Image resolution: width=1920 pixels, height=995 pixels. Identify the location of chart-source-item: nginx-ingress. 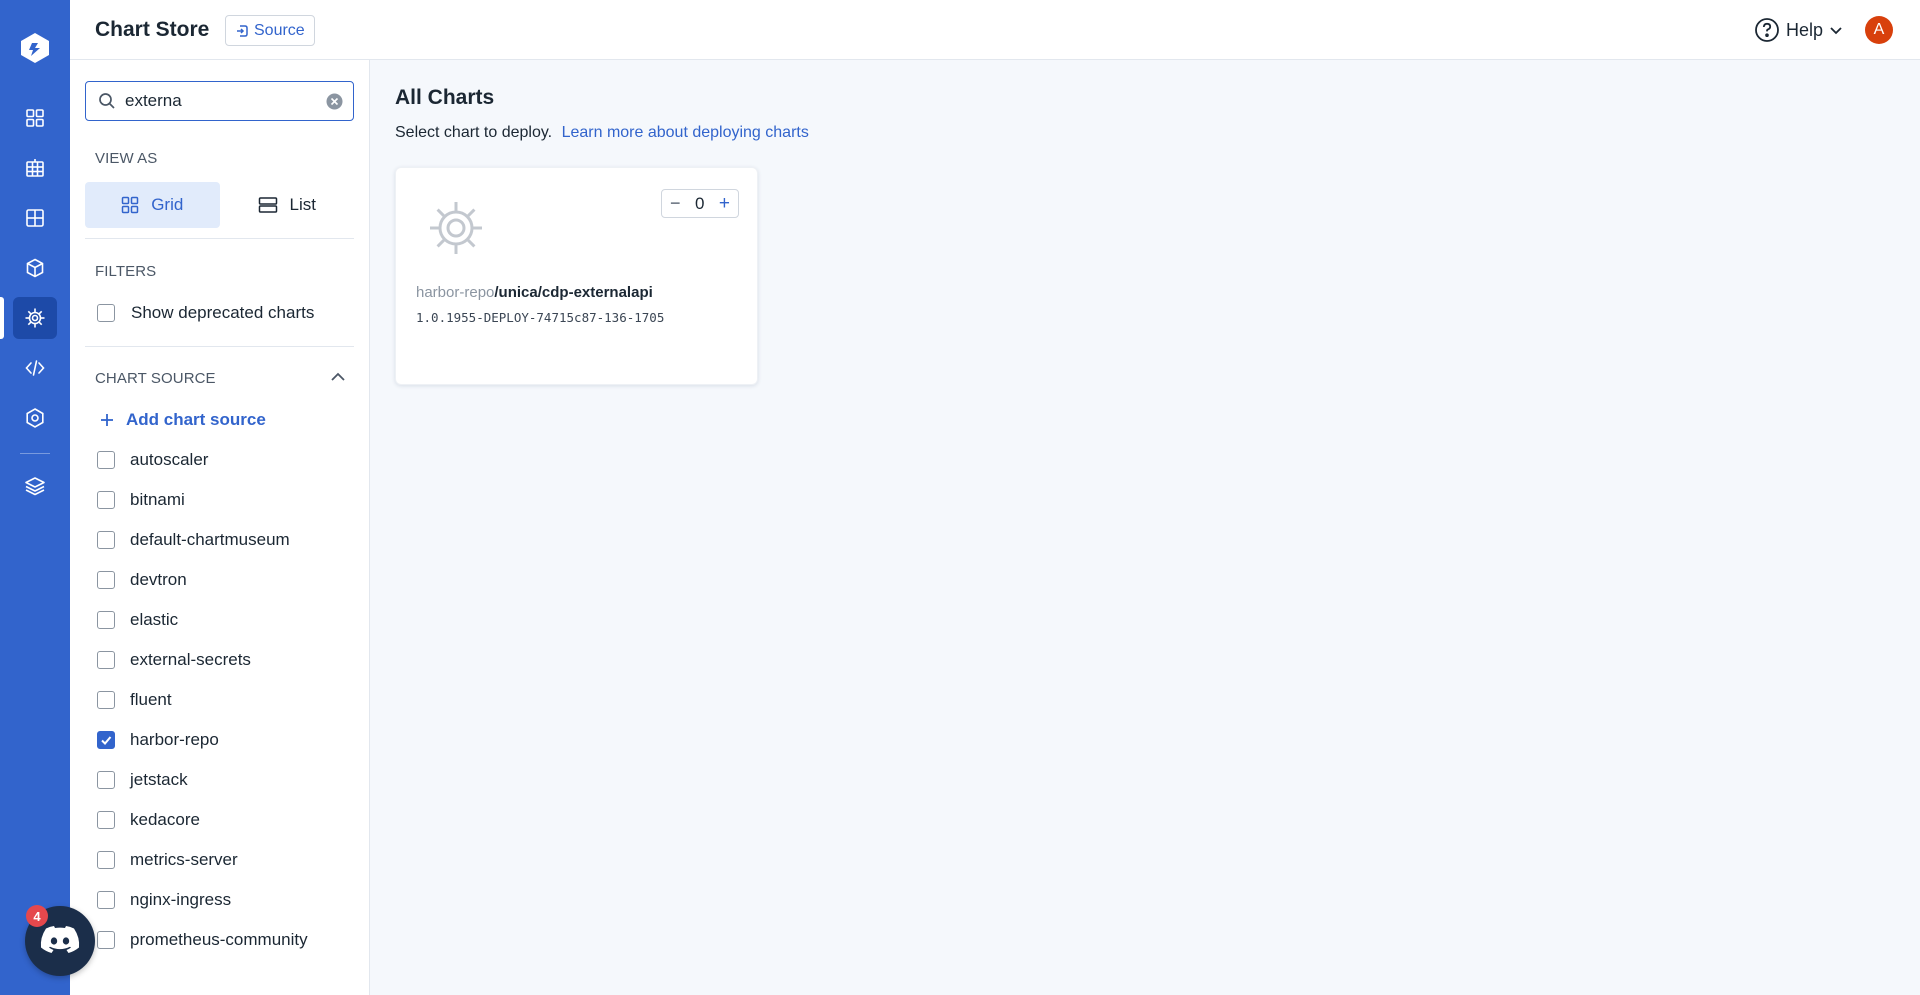
(164, 900).